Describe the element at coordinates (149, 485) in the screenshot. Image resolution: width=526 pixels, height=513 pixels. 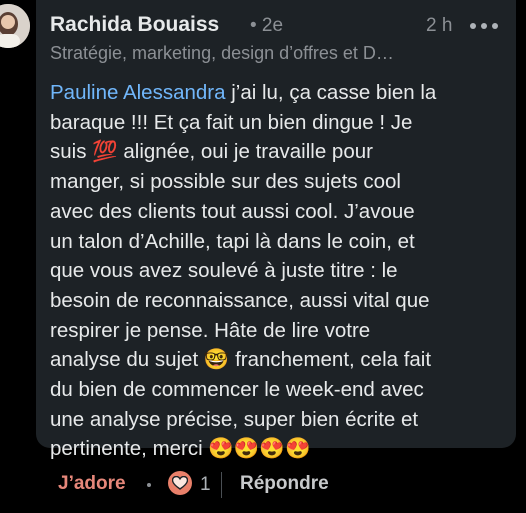
I see `action-separator-dot` at that location.